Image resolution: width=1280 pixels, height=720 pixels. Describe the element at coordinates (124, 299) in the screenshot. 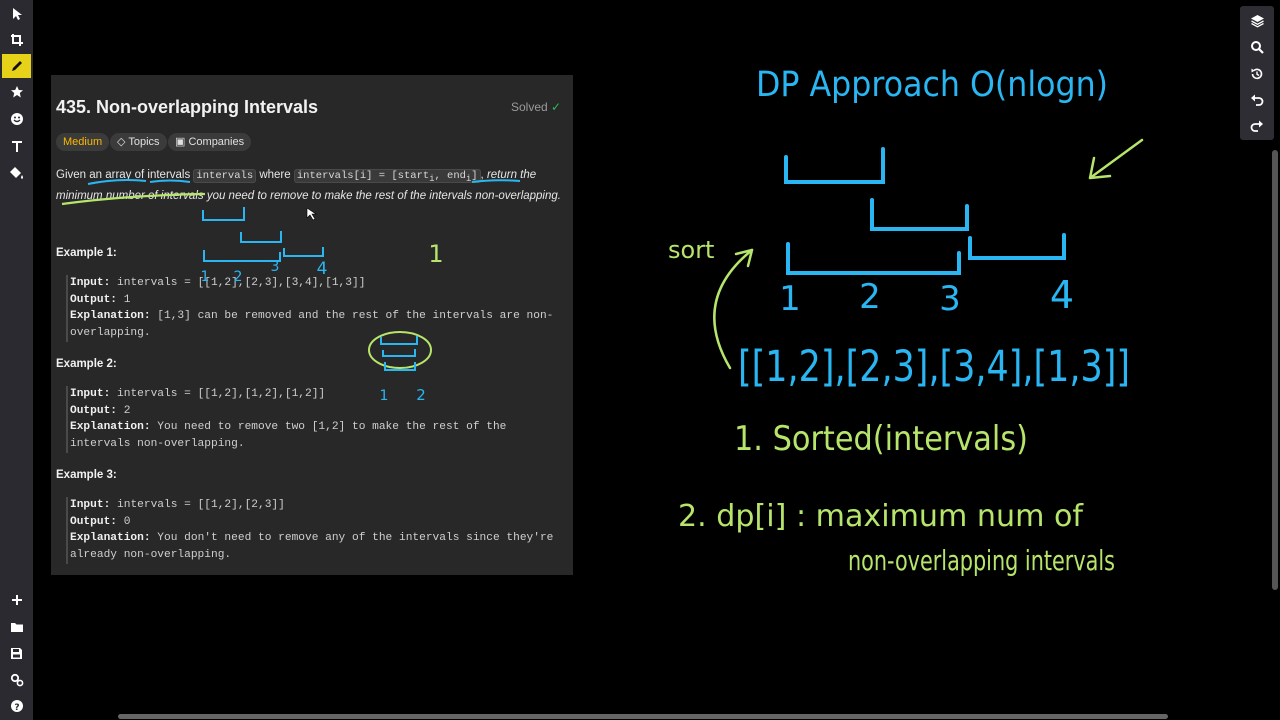

I see `output-value: 1` at that location.